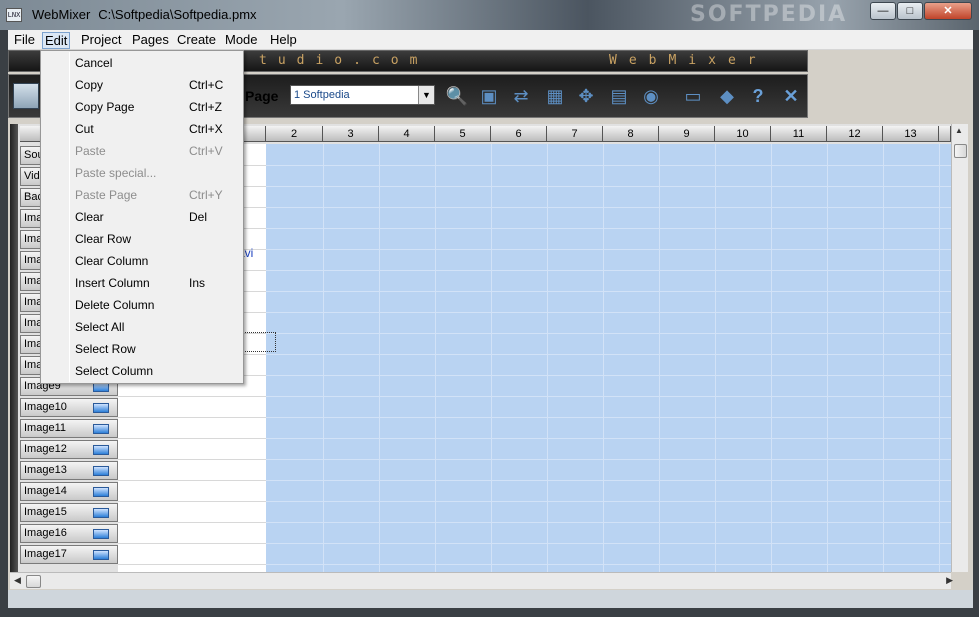  I want to click on dialog-icon: ▭, so click(693, 96).